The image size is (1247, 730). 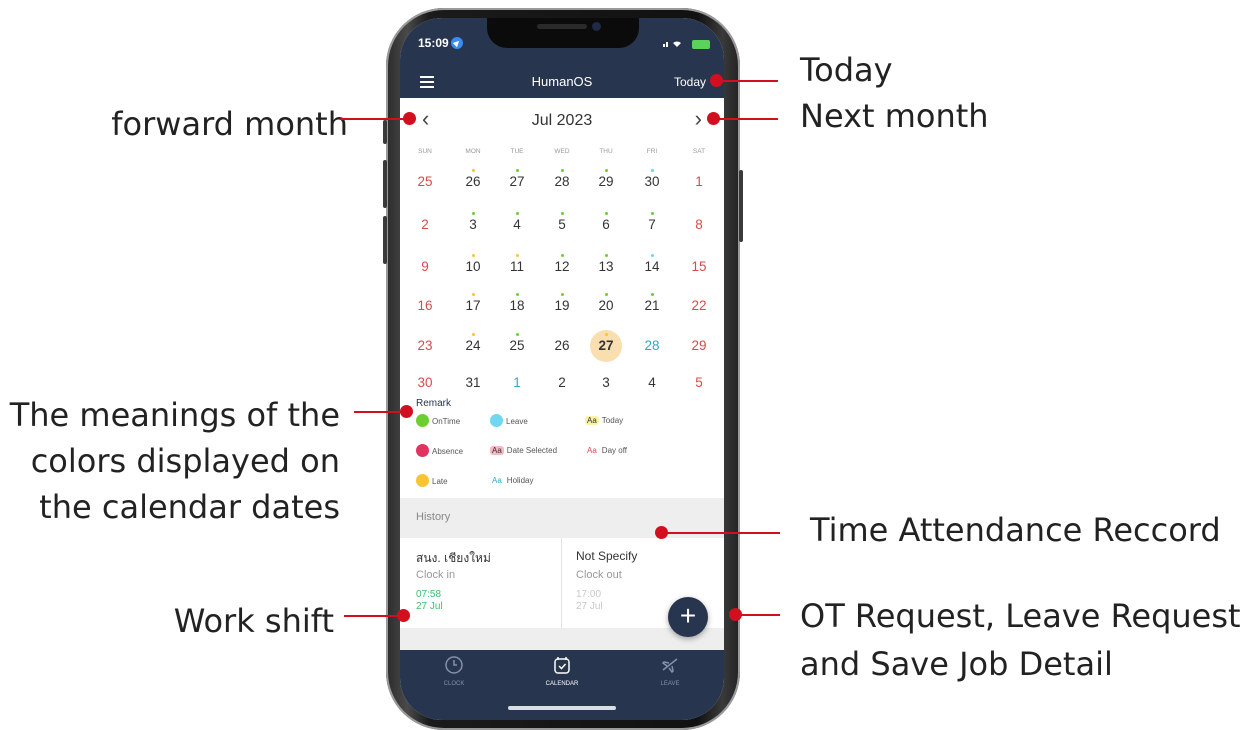 I want to click on calendar-day: 5, so click(x=699, y=383).